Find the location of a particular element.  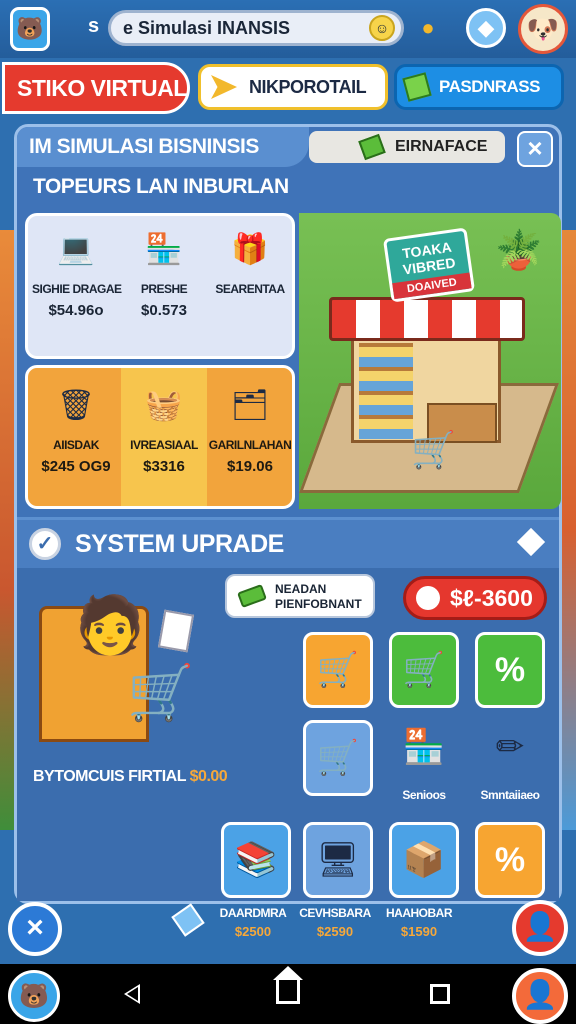

bottom-item-name: DAARDMRA is located at coordinates (253, 913).